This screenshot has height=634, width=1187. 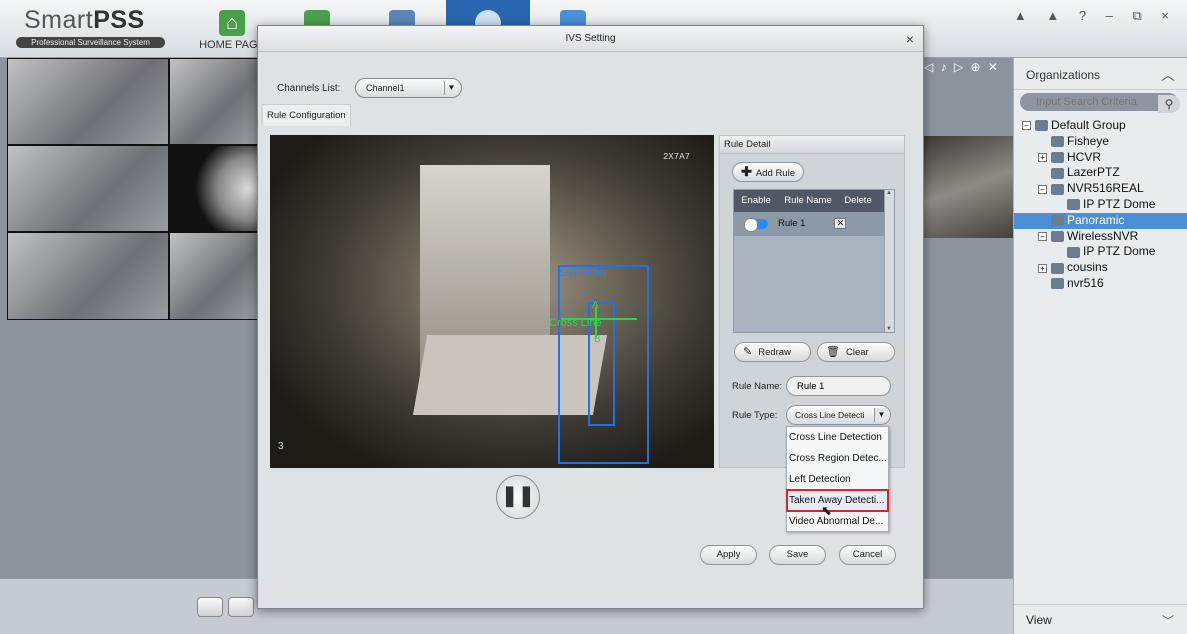 What do you see at coordinates (1100, 126) in the screenshot?
I see `tree-item: − Default Group` at bounding box center [1100, 126].